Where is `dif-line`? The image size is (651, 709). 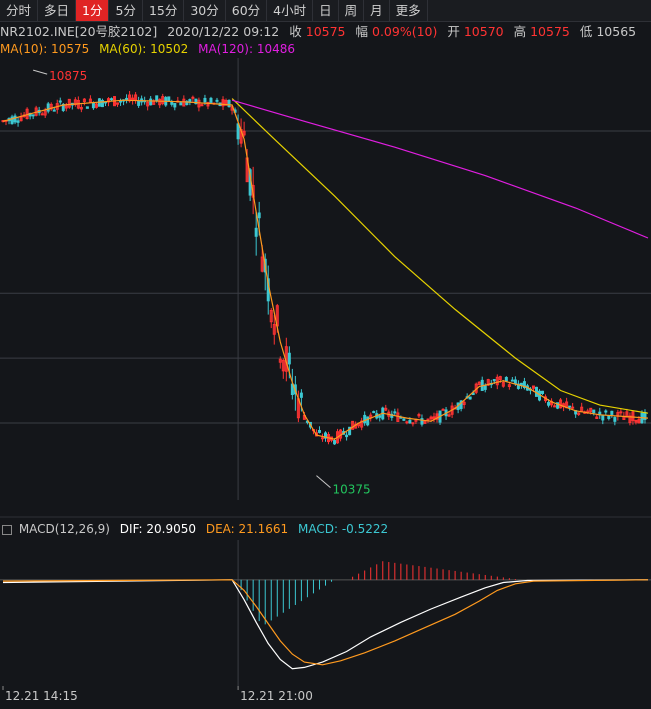 dif-line is located at coordinates (325, 624).